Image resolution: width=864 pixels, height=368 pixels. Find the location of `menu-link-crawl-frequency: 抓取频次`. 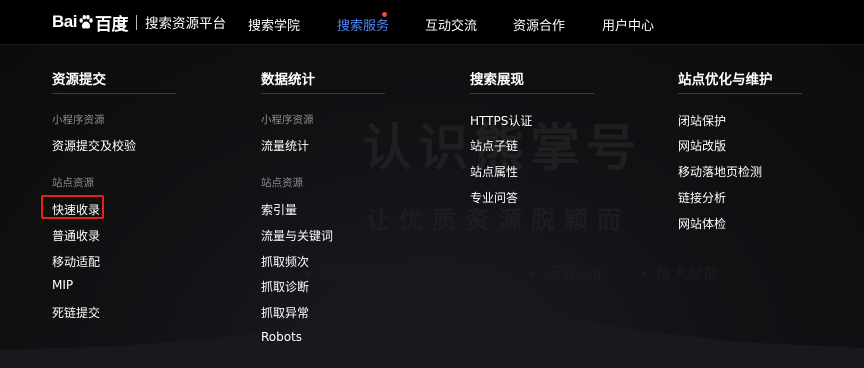

menu-link-crawl-frequency: 抓取频次 is located at coordinates (285, 261).